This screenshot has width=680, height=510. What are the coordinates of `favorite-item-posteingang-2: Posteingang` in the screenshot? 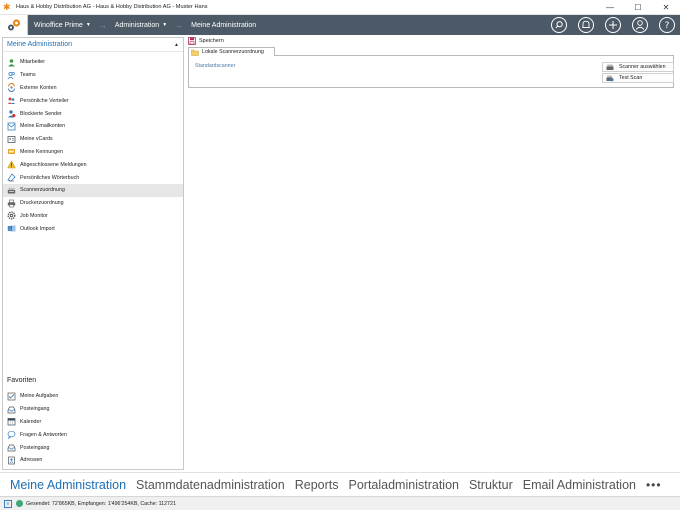 It's located at (93, 447).